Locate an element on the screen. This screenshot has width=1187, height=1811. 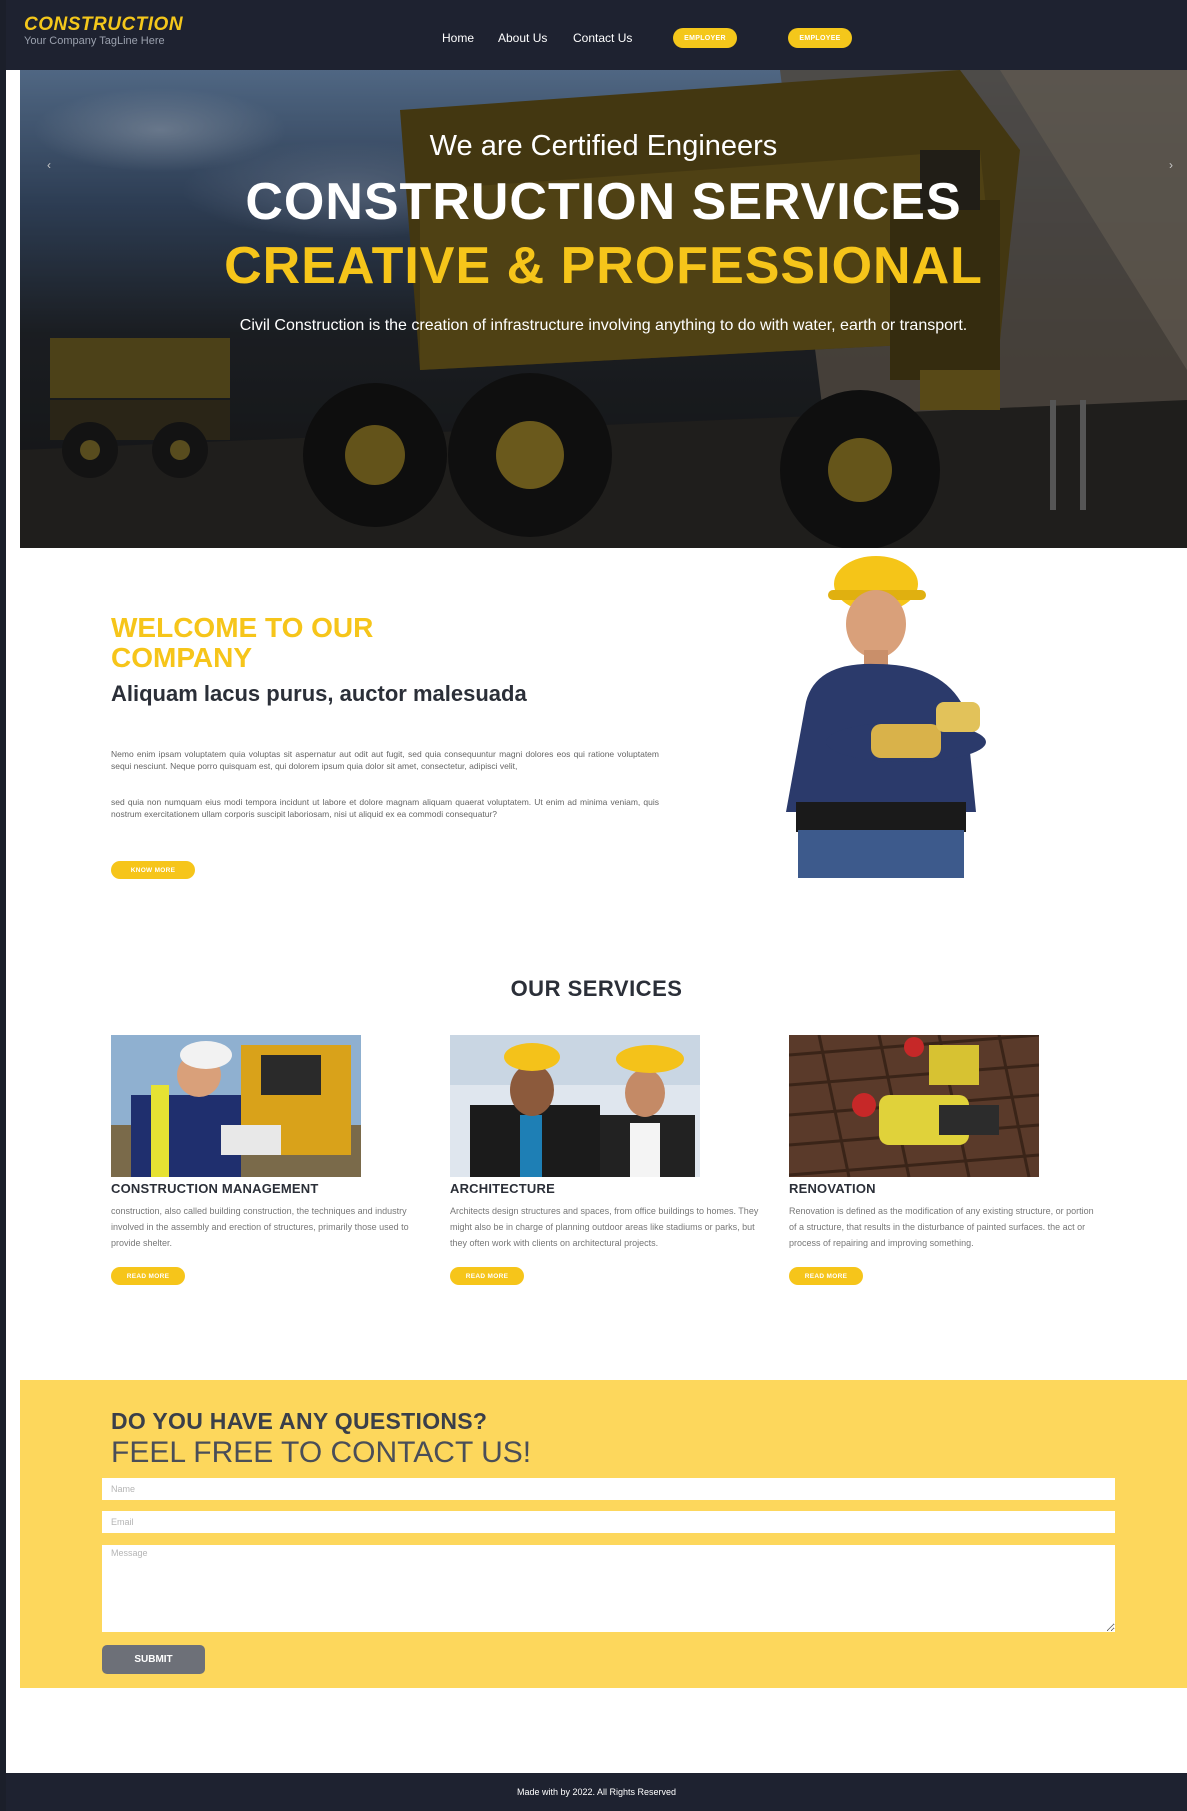
employee-button: EMPLOYEE is located at coordinates (820, 38).